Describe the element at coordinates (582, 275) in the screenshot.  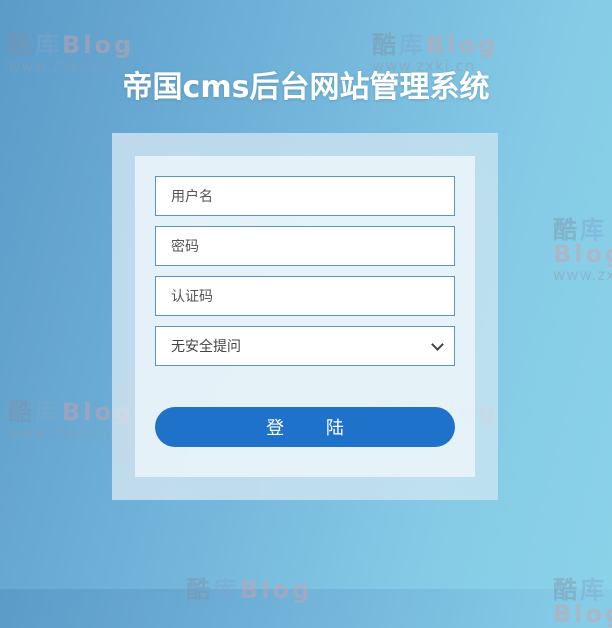
I see `watermark-url: www.zxki.cn` at that location.